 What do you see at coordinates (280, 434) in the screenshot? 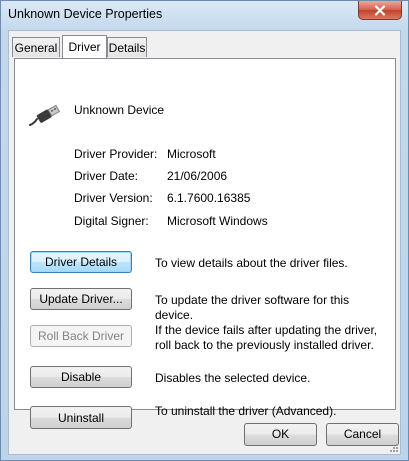
I see `ok-button: OK` at bounding box center [280, 434].